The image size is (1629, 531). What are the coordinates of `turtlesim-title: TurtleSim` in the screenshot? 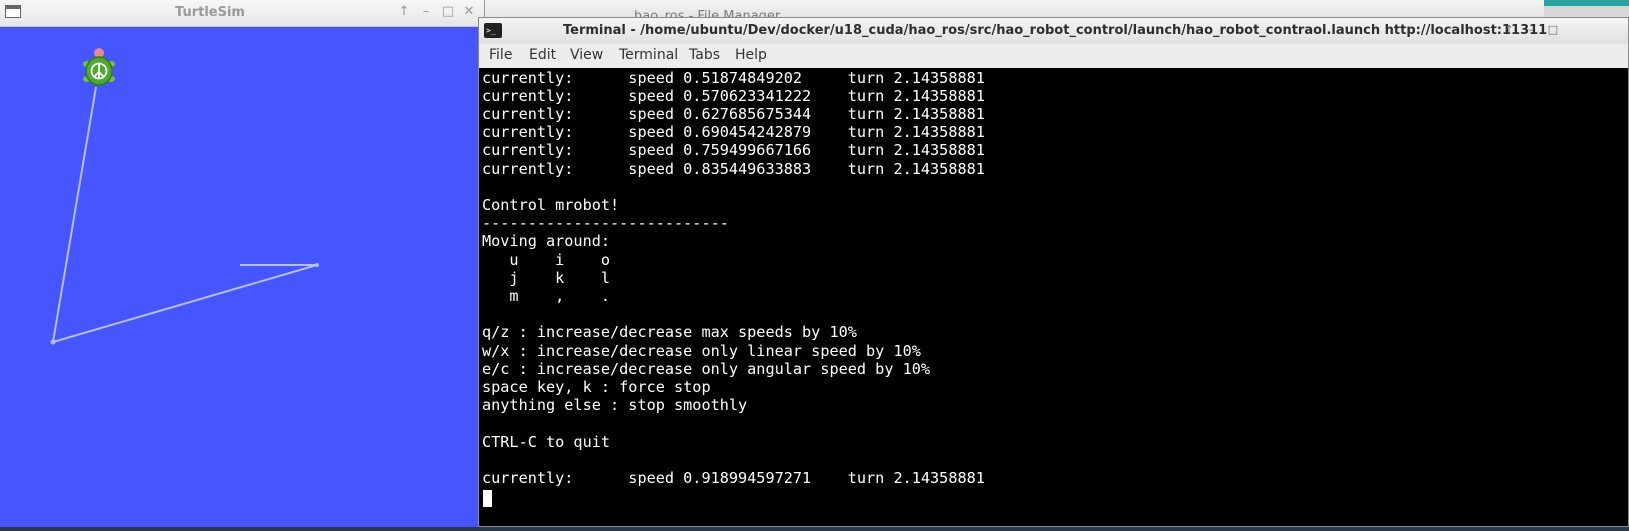 It's located at (210, 12).